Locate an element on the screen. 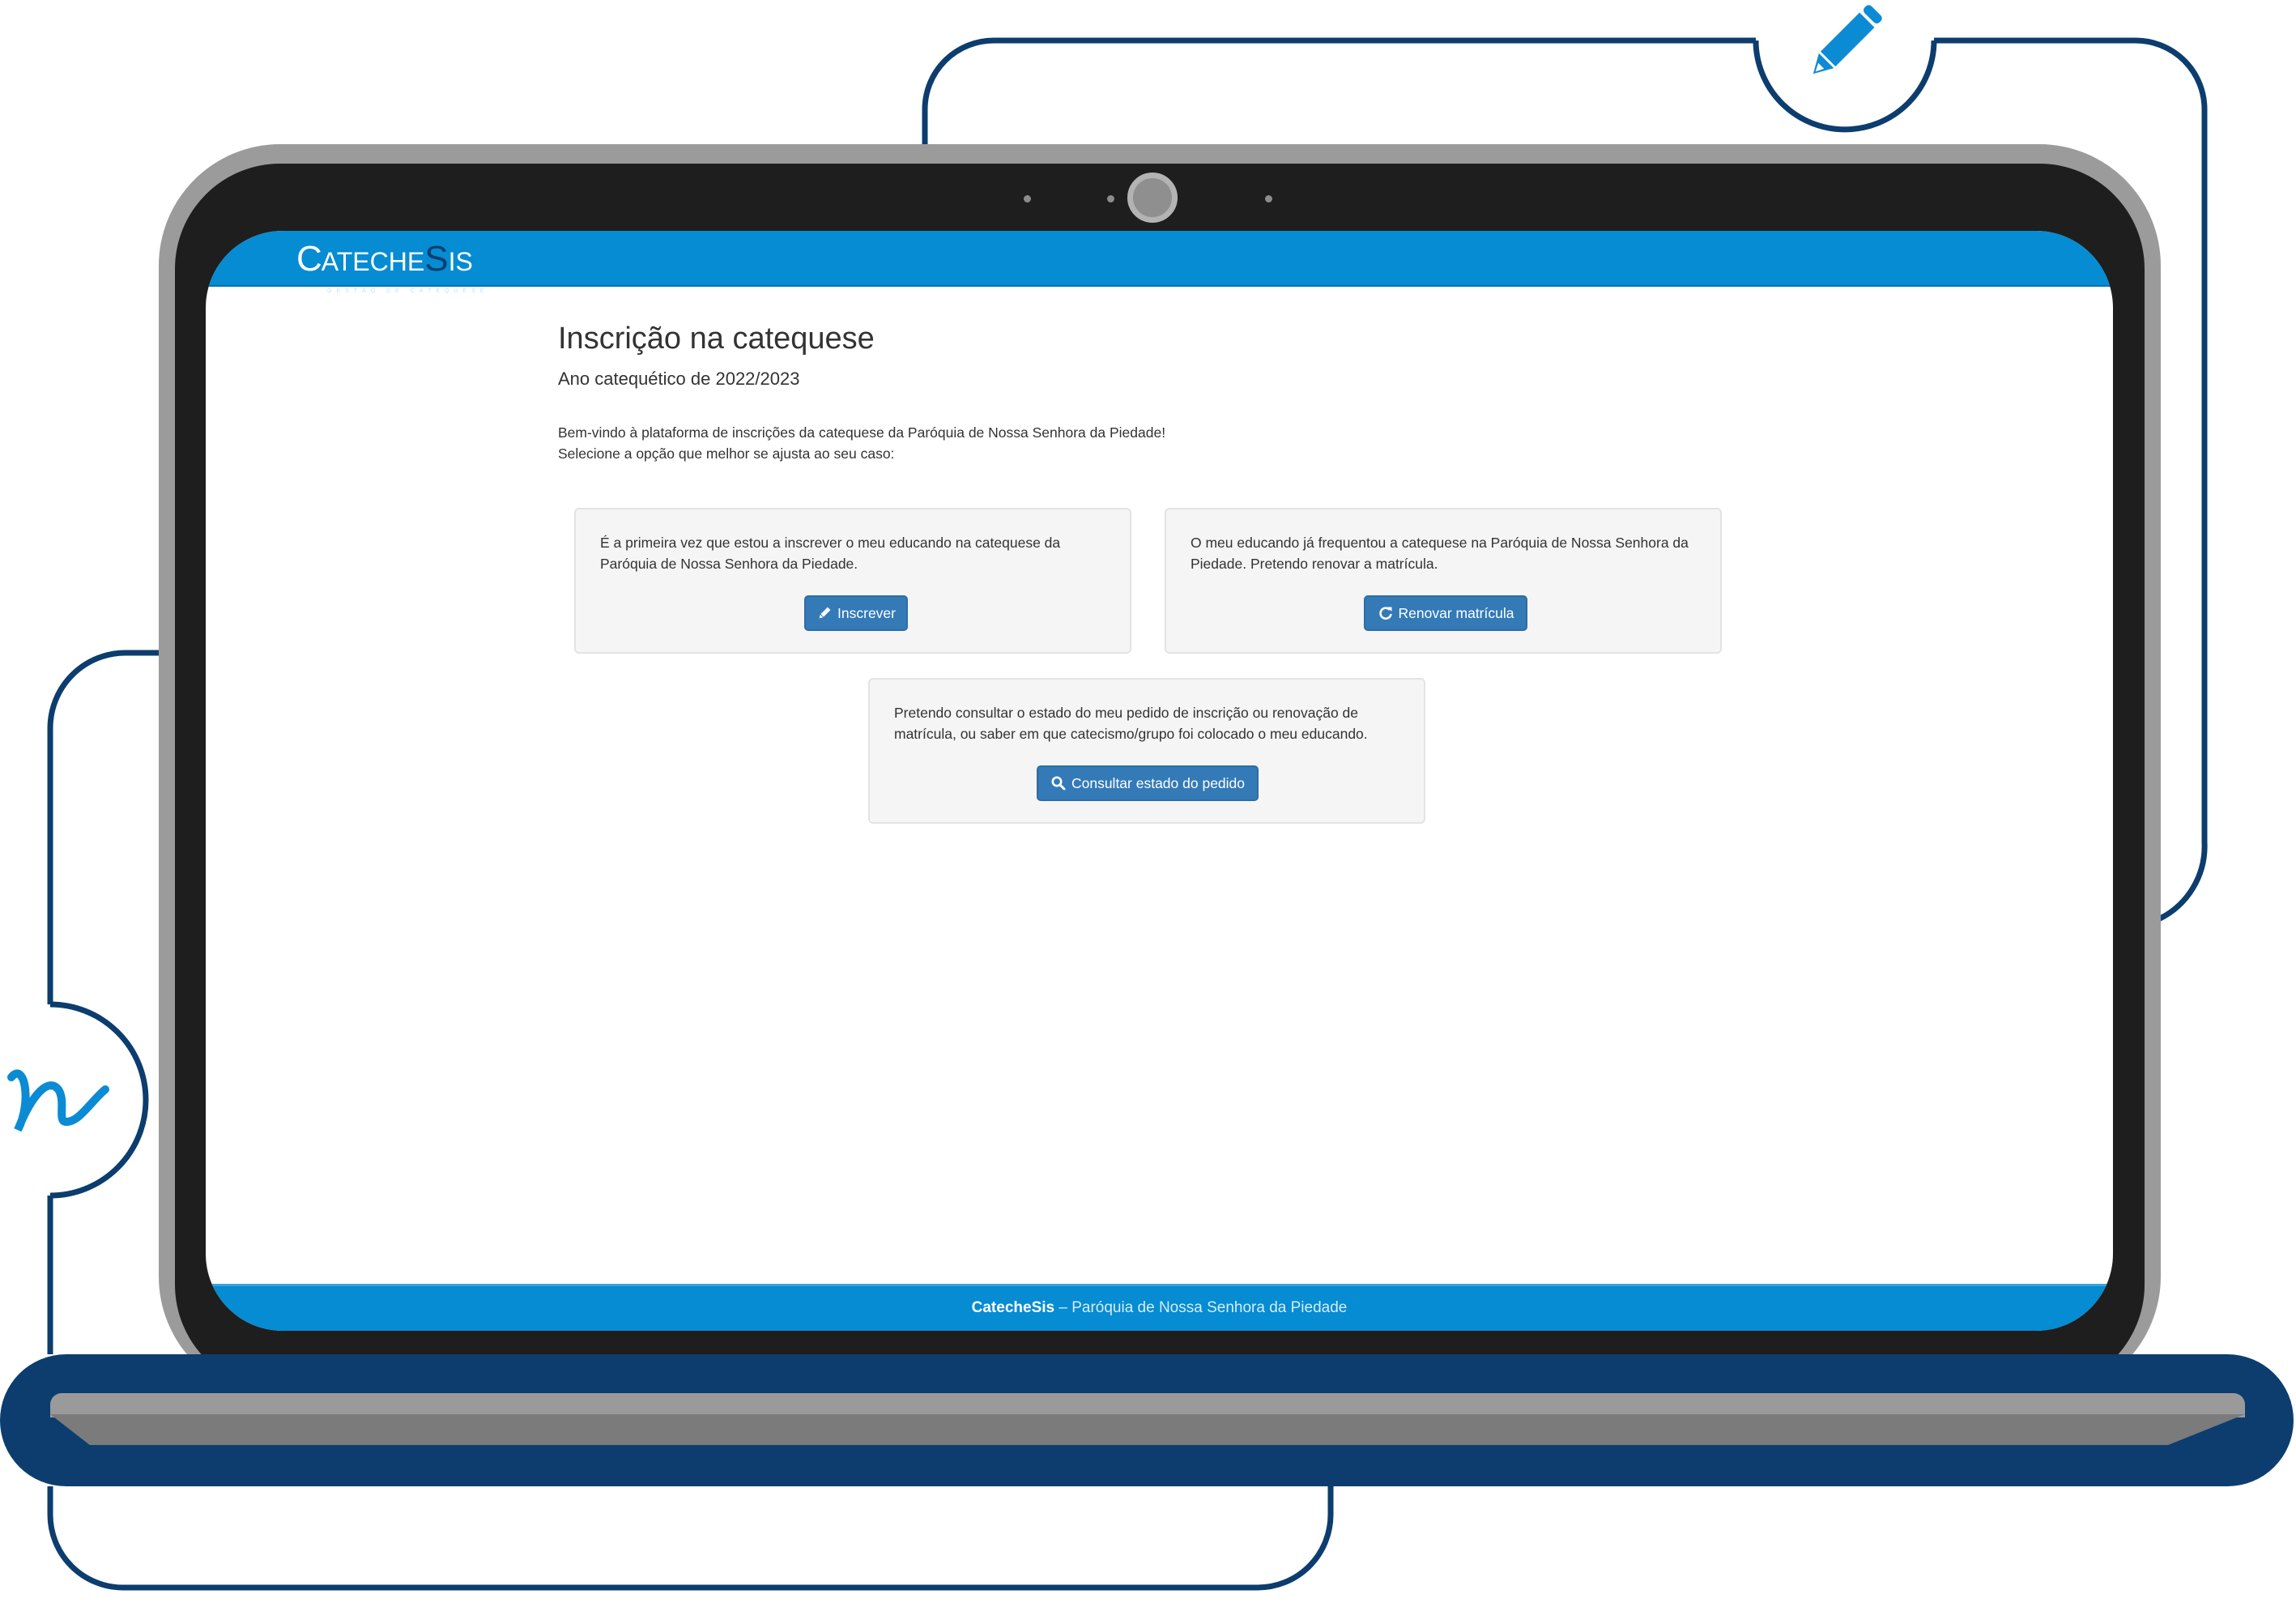  search-icon is located at coordinates (1058, 783).